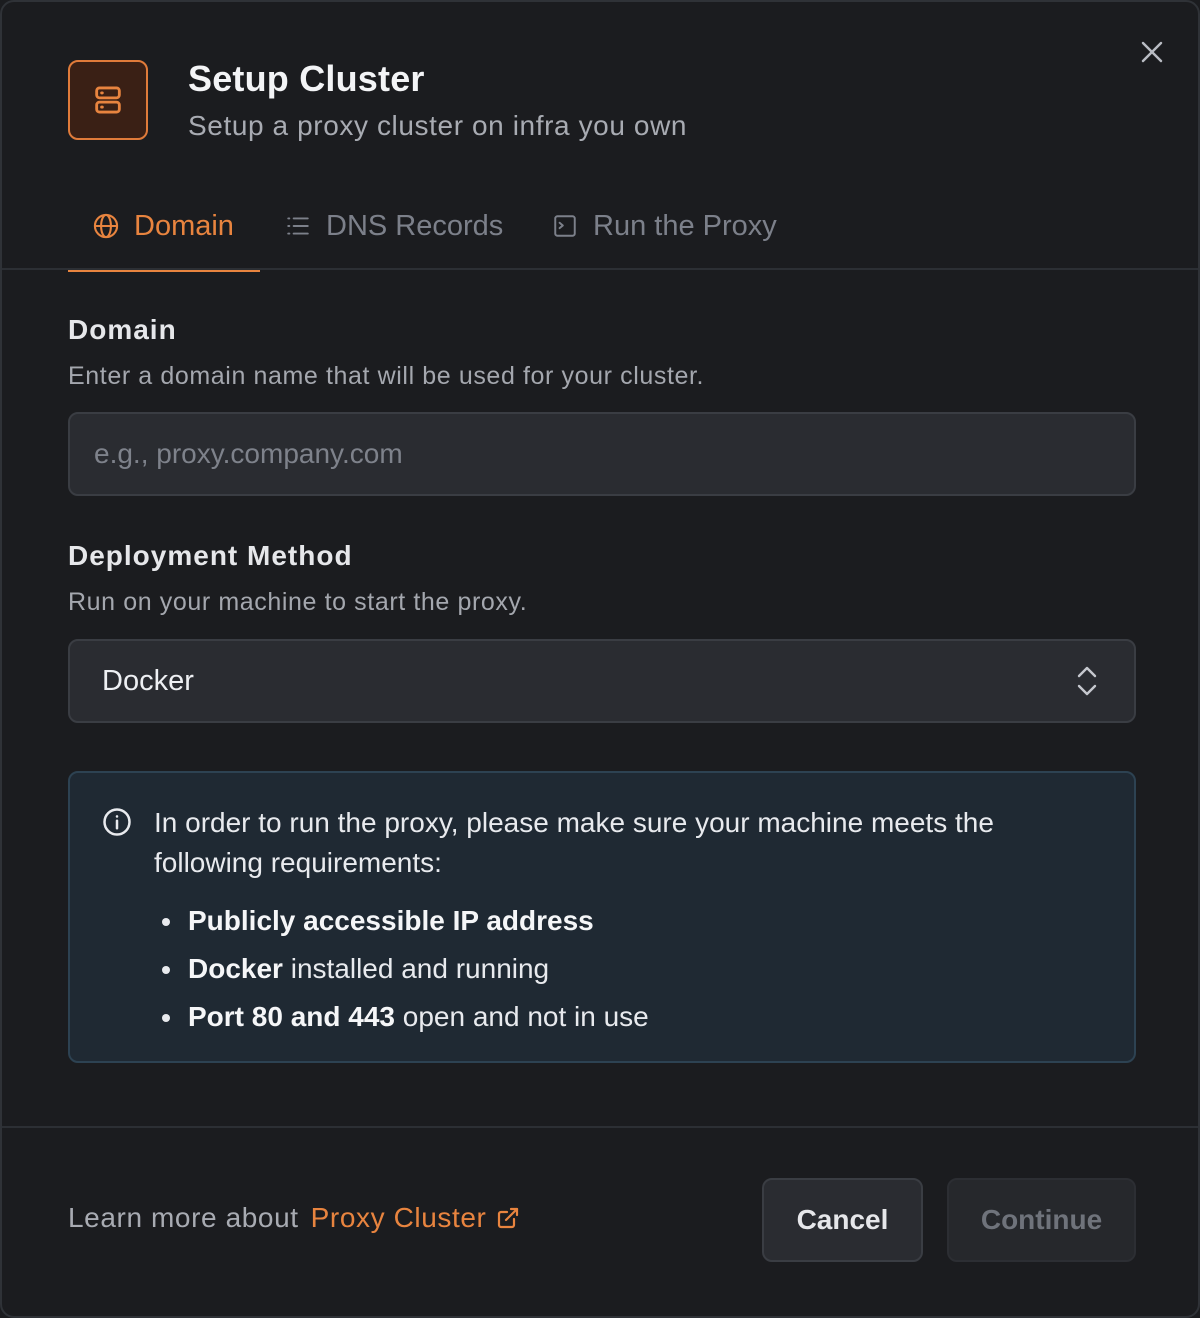  I want to click on proxy-cluster-link: Proxy Cluster, so click(416, 1218).